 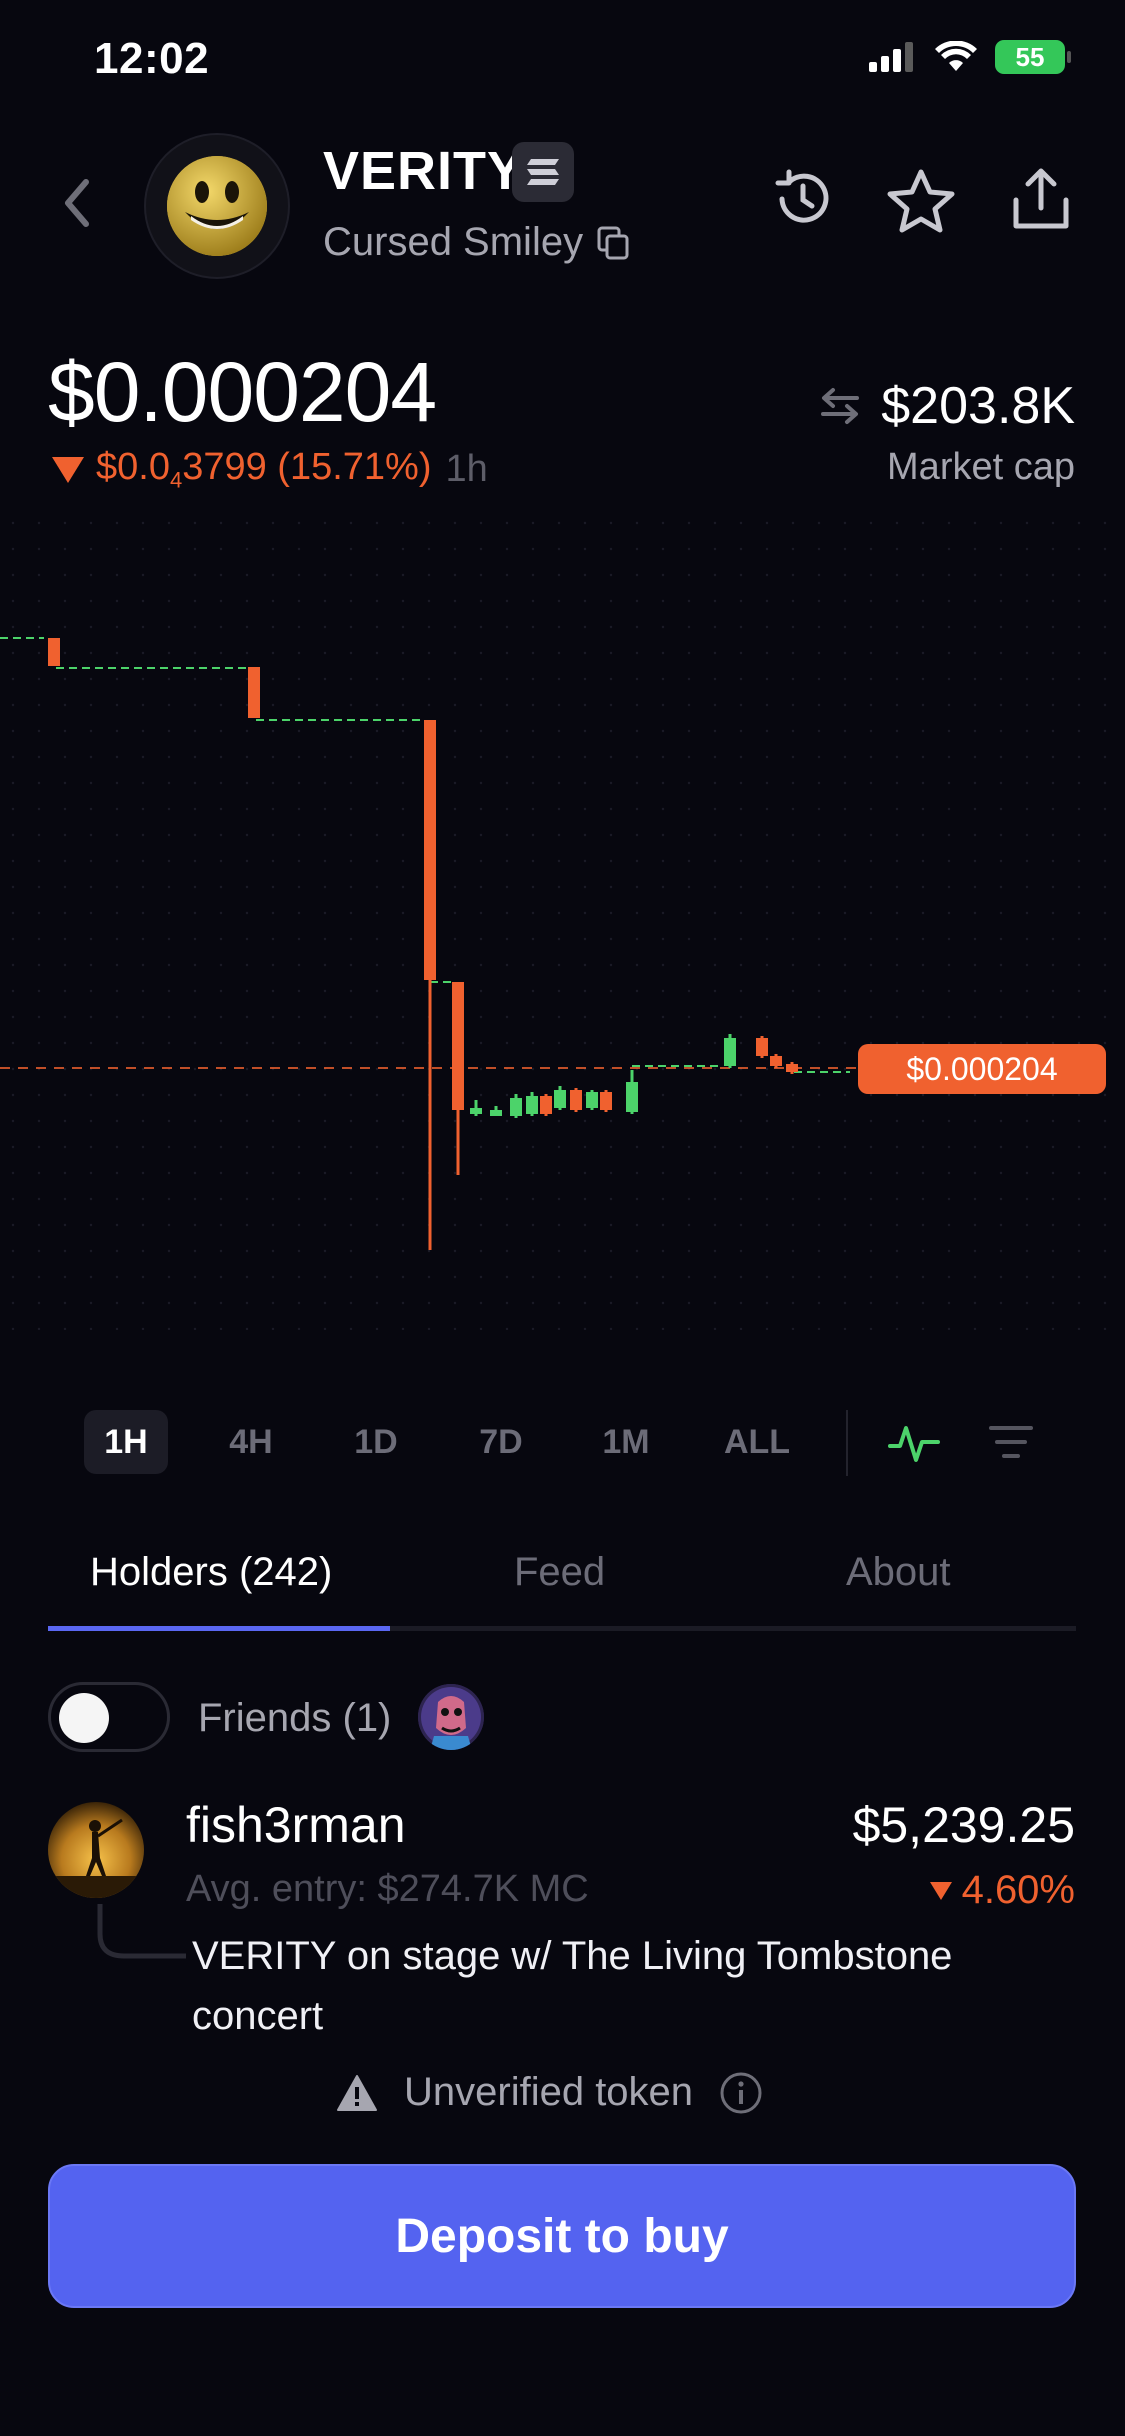 I want to click on friends-toggle, so click(x=109, y=1717).